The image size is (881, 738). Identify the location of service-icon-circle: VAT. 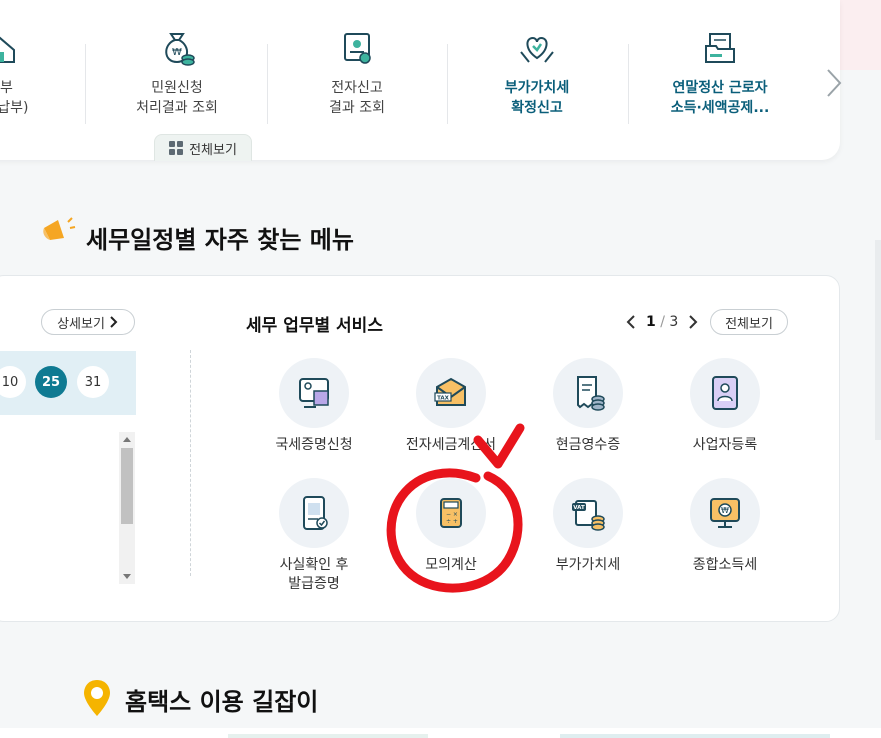
(588, 513).